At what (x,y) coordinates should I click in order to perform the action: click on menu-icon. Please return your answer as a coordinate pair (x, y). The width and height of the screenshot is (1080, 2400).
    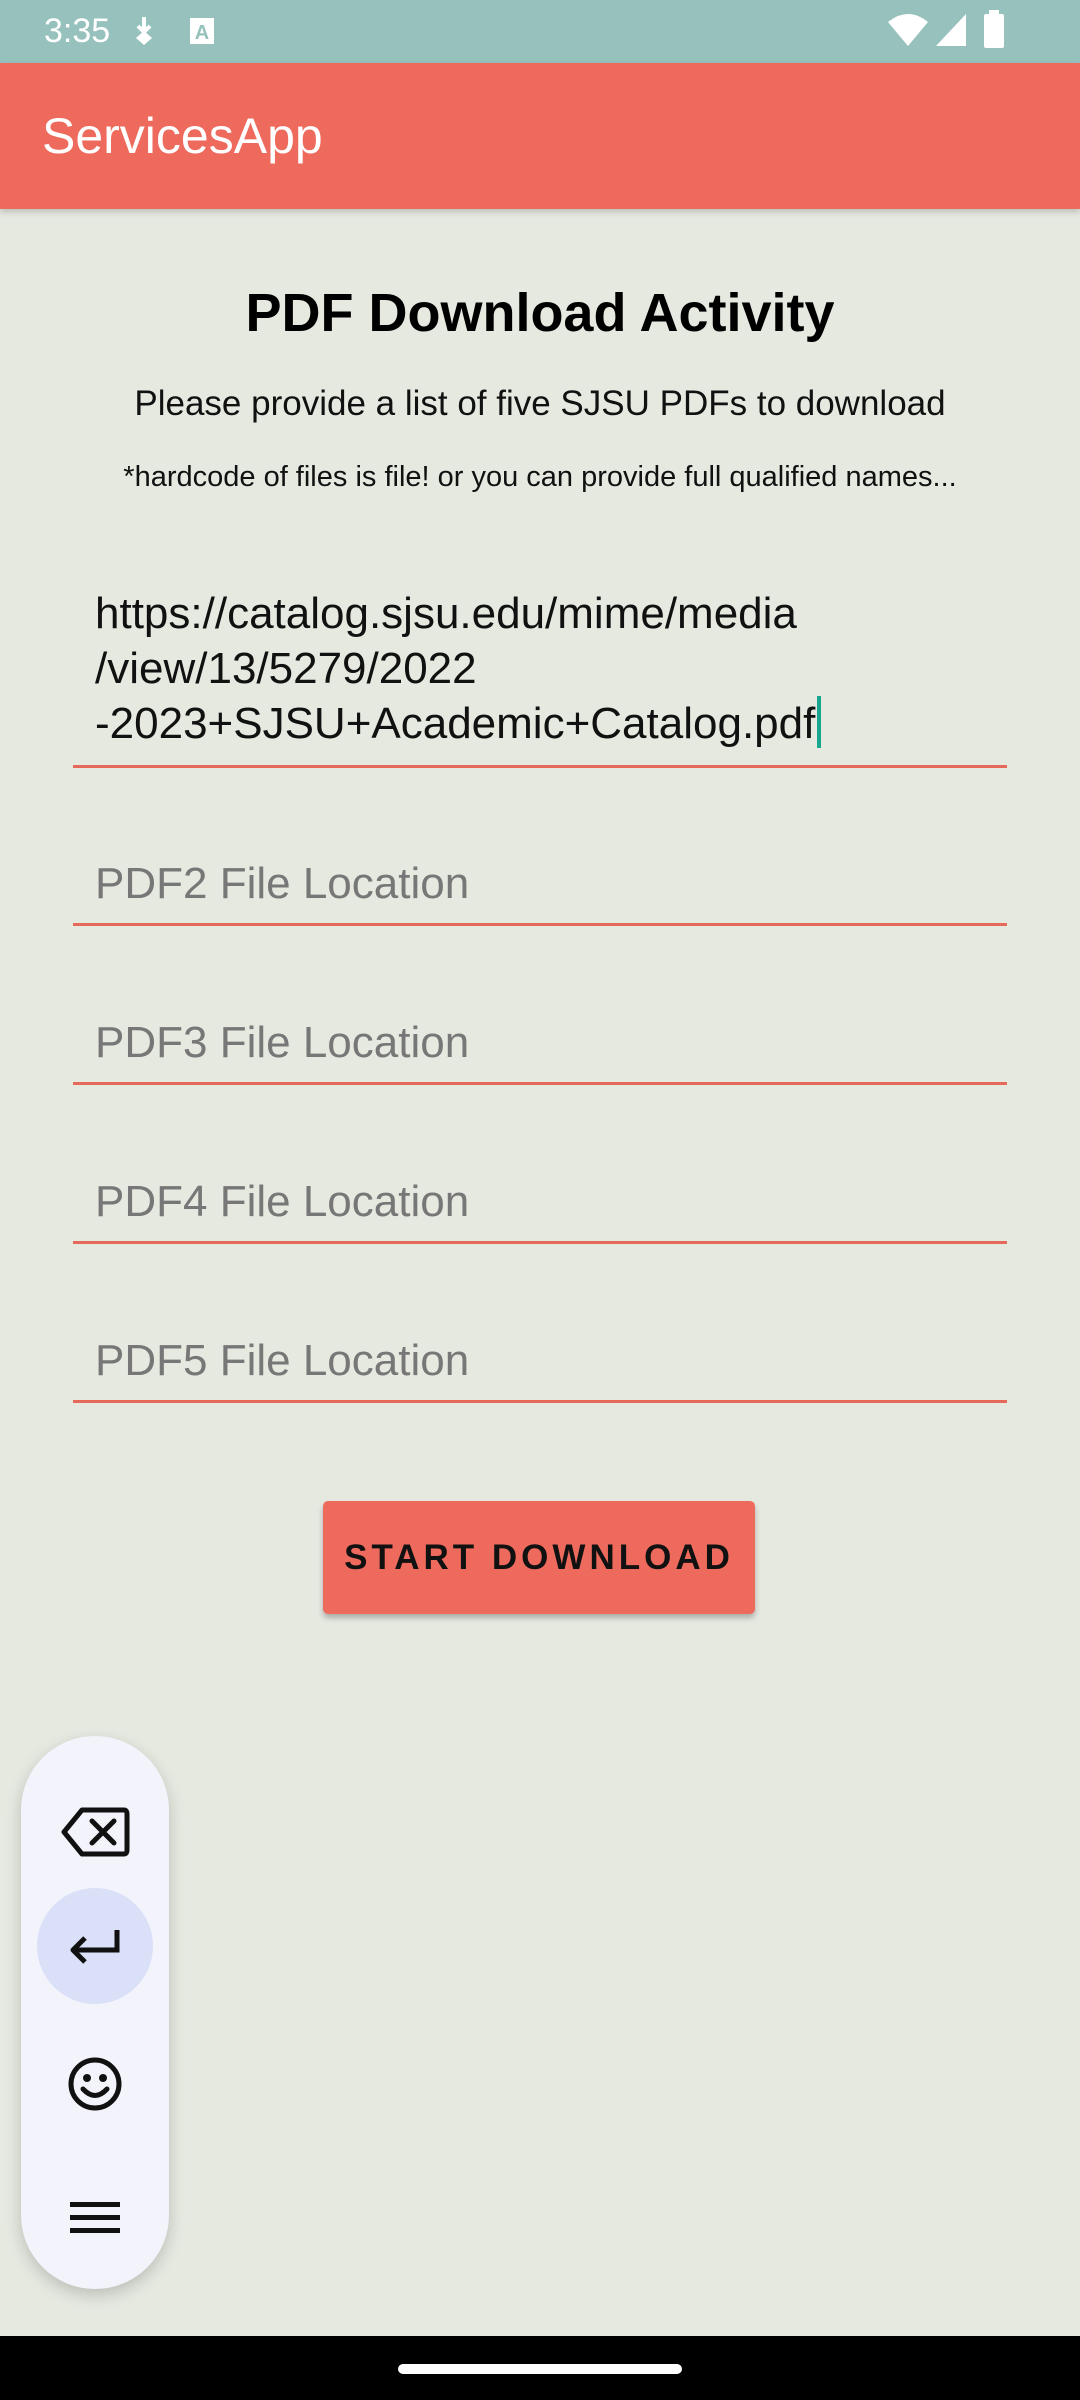
    Looking at the image, I should click on (95, 2217).